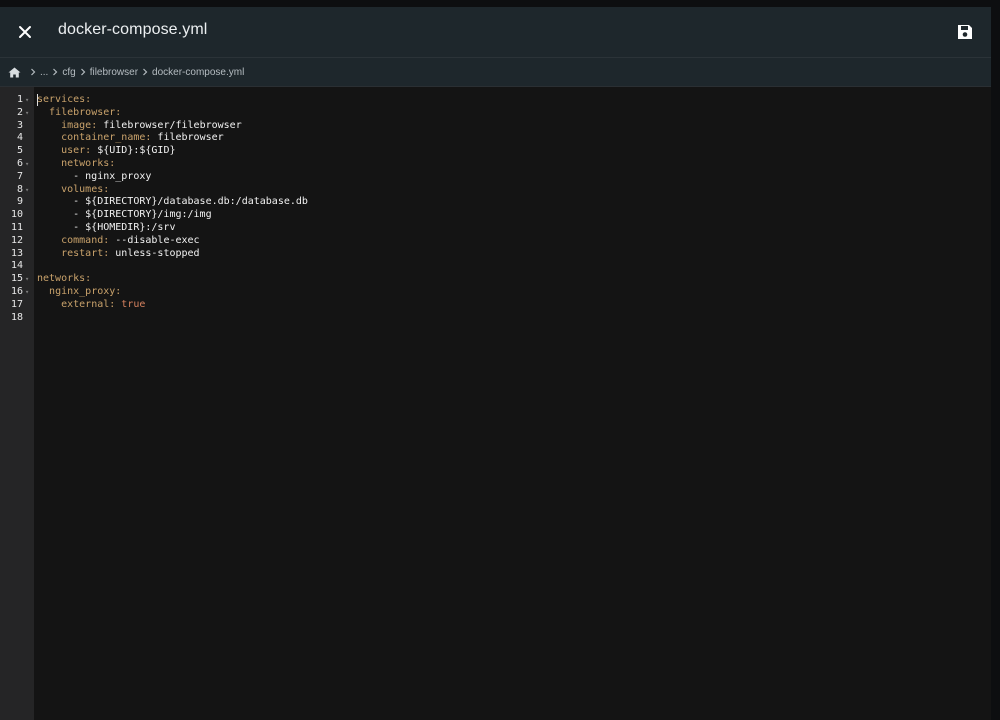 This screenshot has height=720, width=1000. What do you see at coordinates (169, 125) in the screenshot?
I see `yaml-value: filebrowser/filebrowser` at bounding box center [169, 125].